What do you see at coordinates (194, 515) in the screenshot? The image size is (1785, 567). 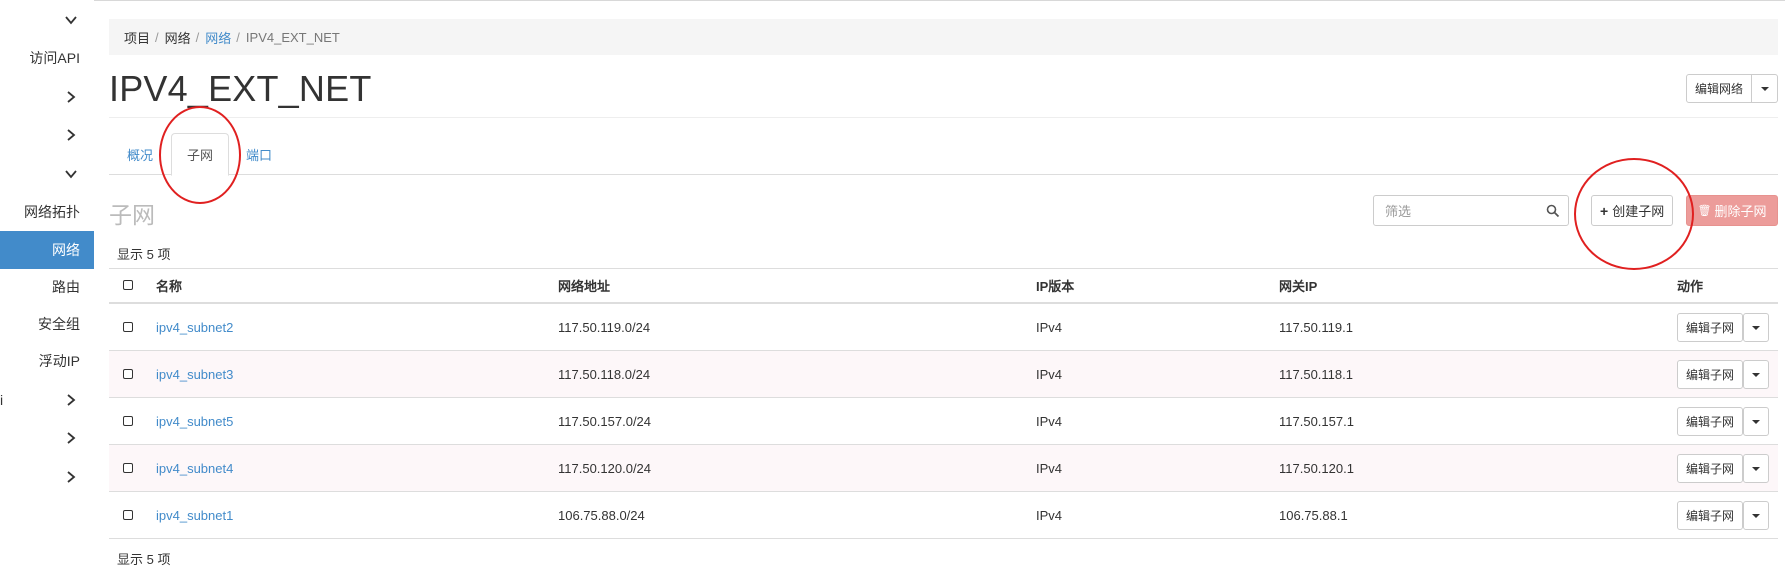 I see `subnet-name-link: ipv4_subnet1` at bounding box center [194, 515].